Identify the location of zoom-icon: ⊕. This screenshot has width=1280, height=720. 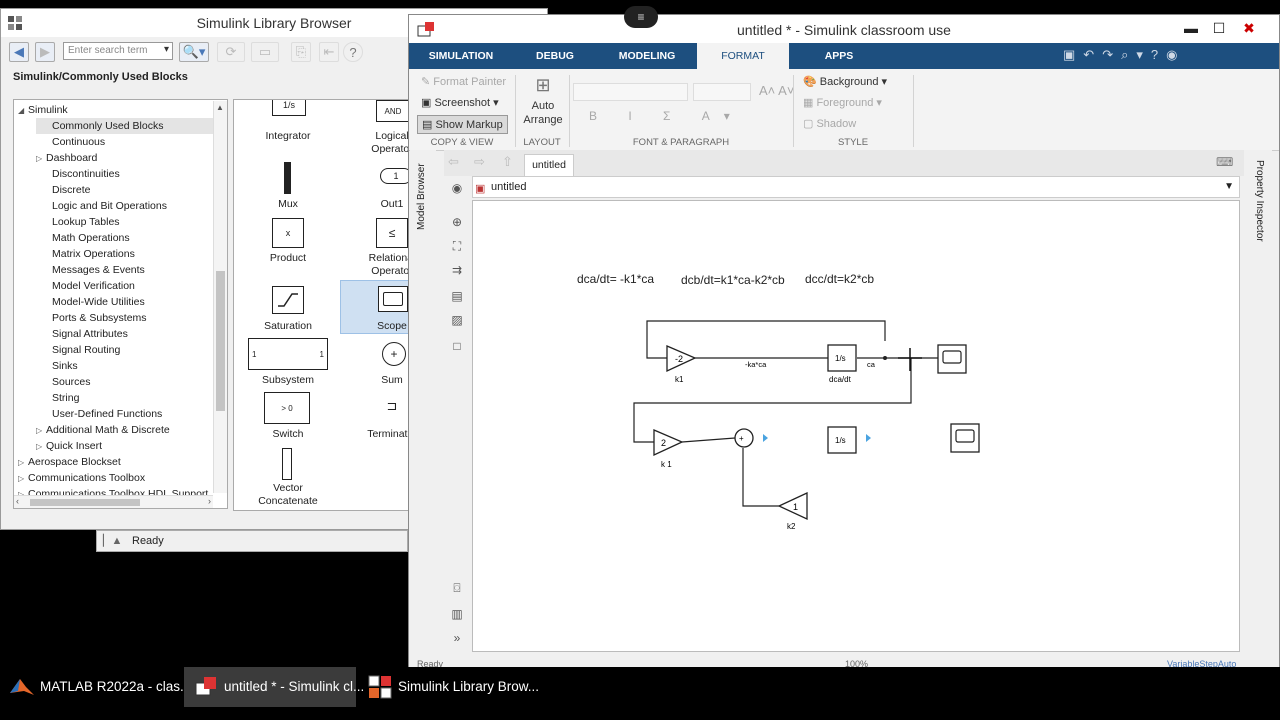
(457, 222).